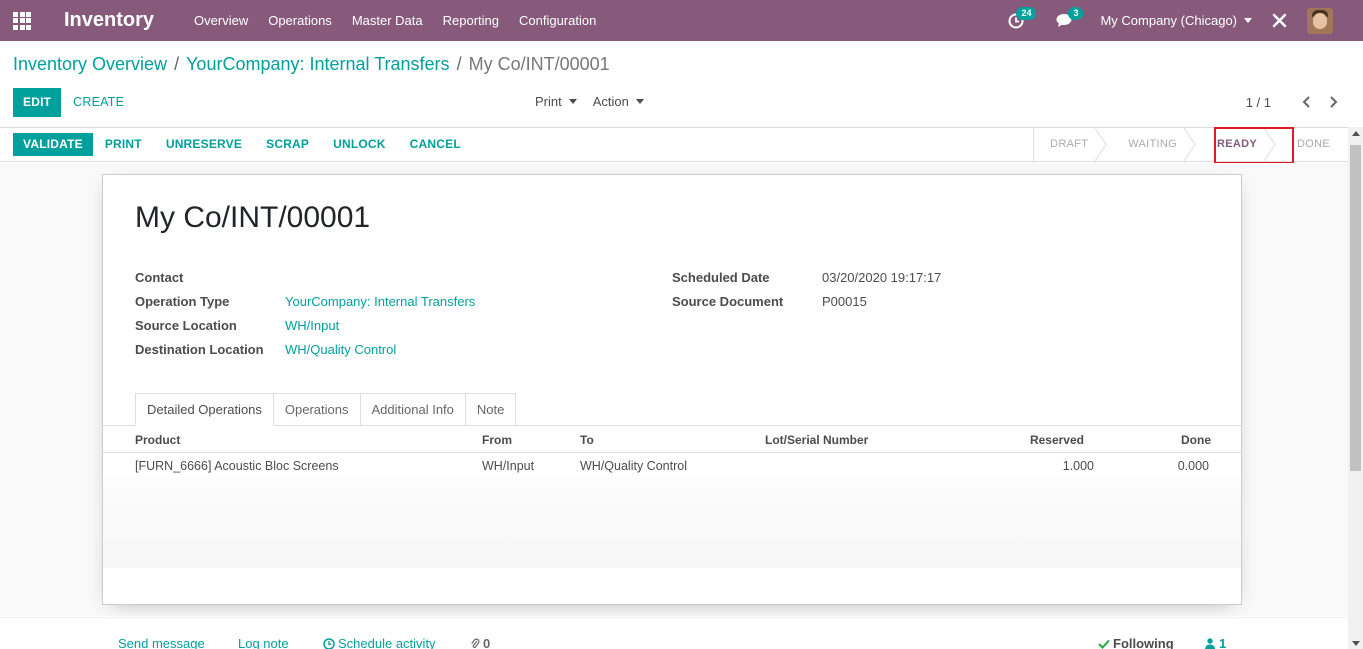 This screenshot has height=649, width=1363. I want to click on user-avatar, so click(1320, 20).